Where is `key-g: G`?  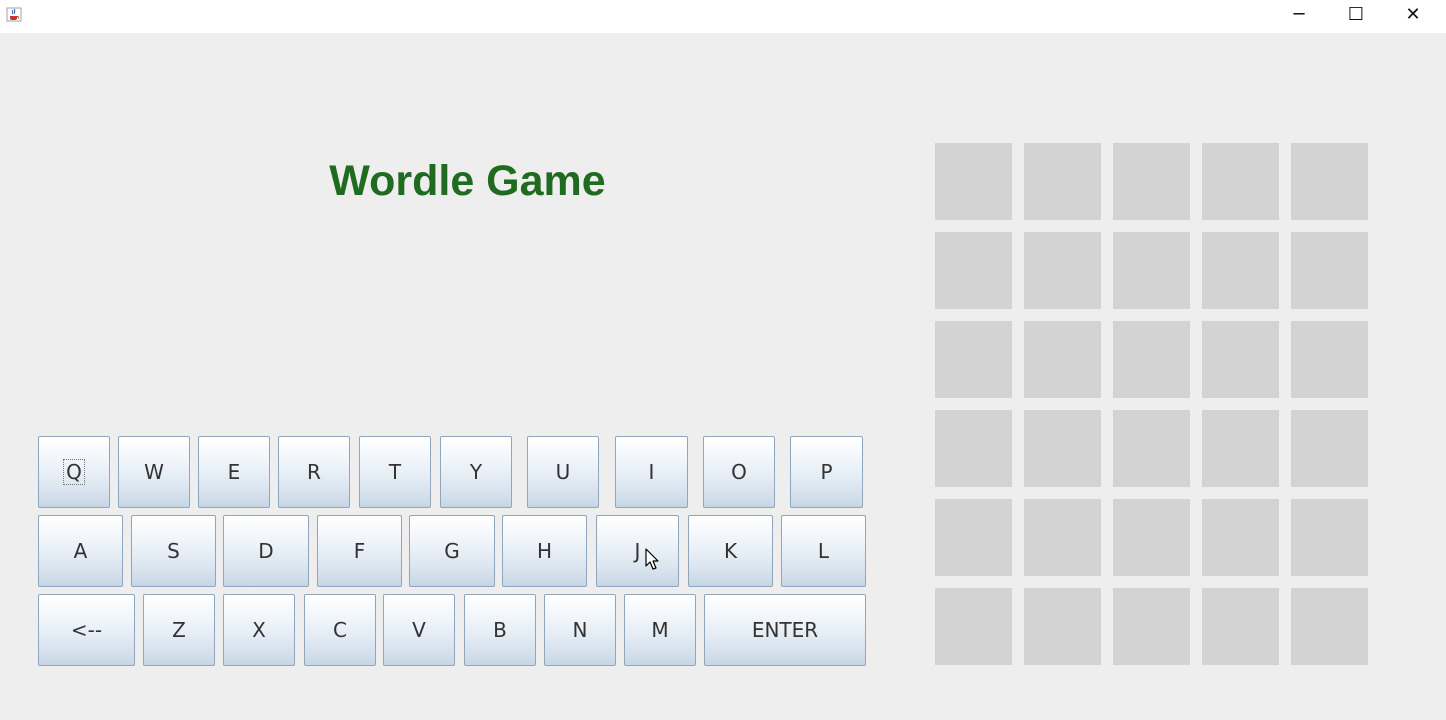
key-g: G is located at coordinates (452, 551).